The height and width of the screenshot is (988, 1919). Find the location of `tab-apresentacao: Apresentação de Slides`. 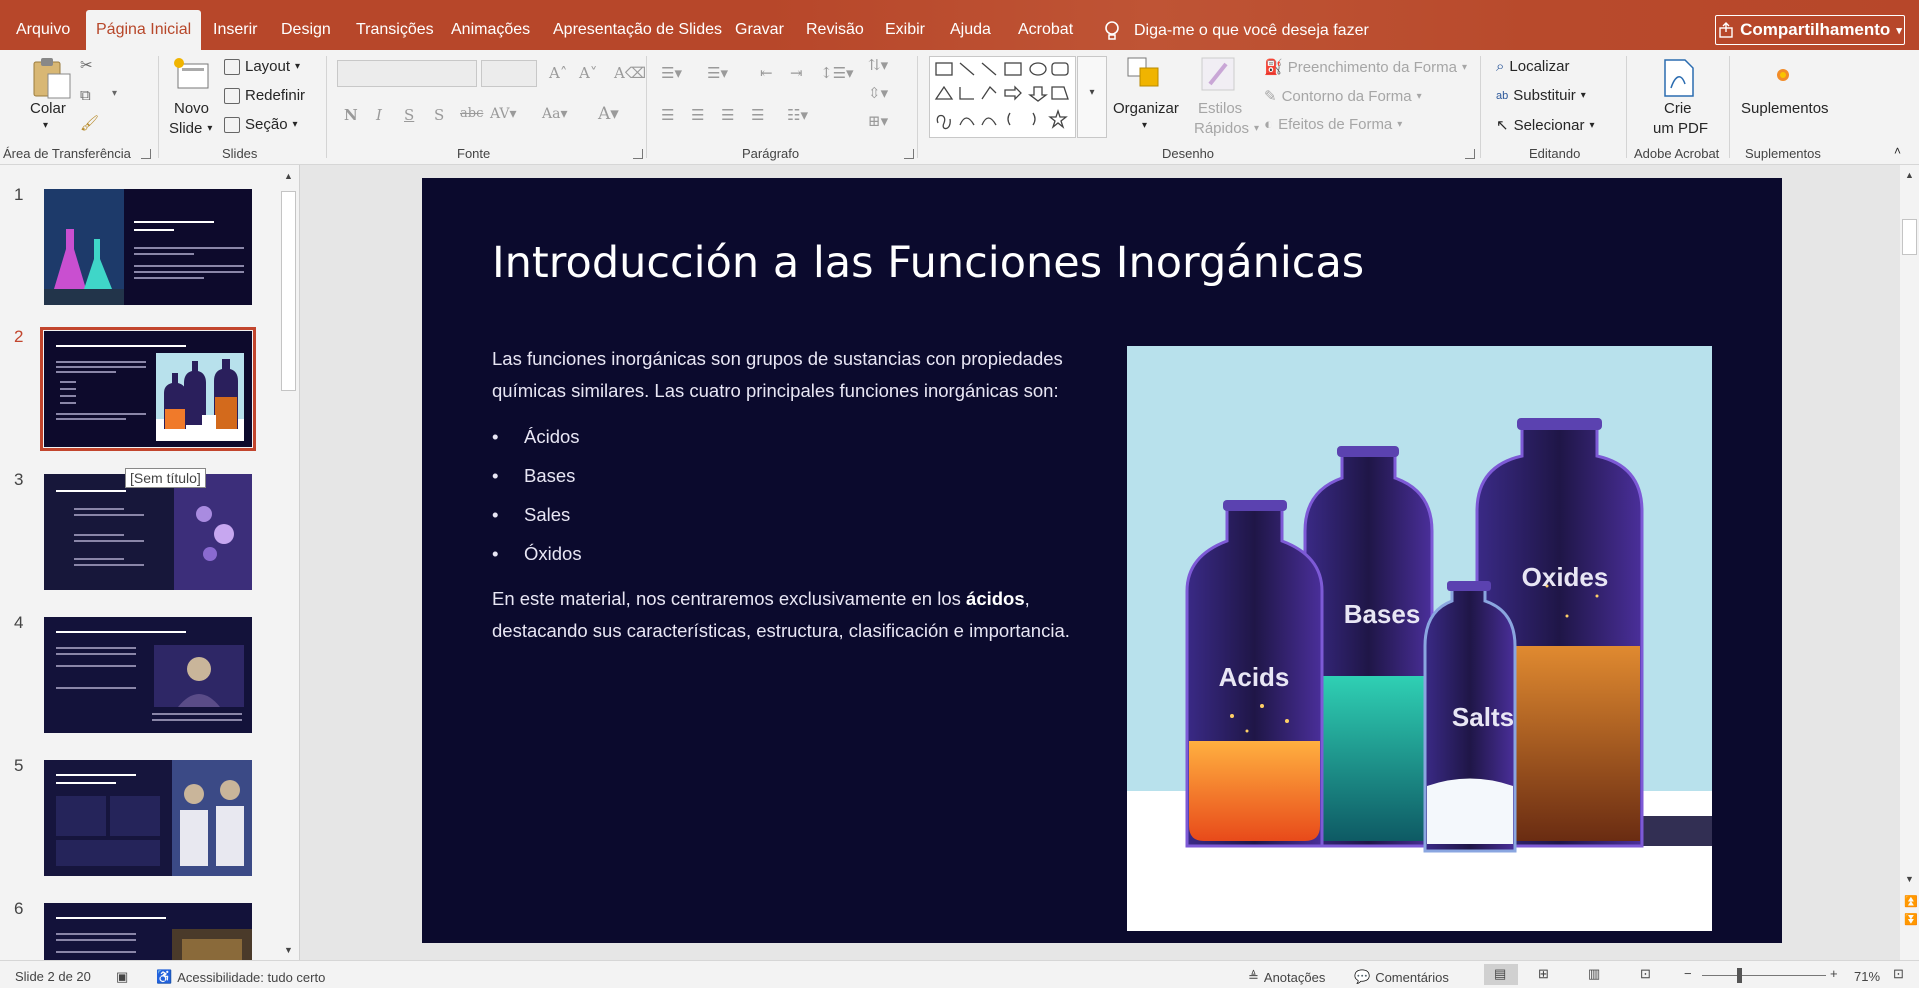

tab-apresentacao: Apresentação de Slides is located at coordinates (637, 30).